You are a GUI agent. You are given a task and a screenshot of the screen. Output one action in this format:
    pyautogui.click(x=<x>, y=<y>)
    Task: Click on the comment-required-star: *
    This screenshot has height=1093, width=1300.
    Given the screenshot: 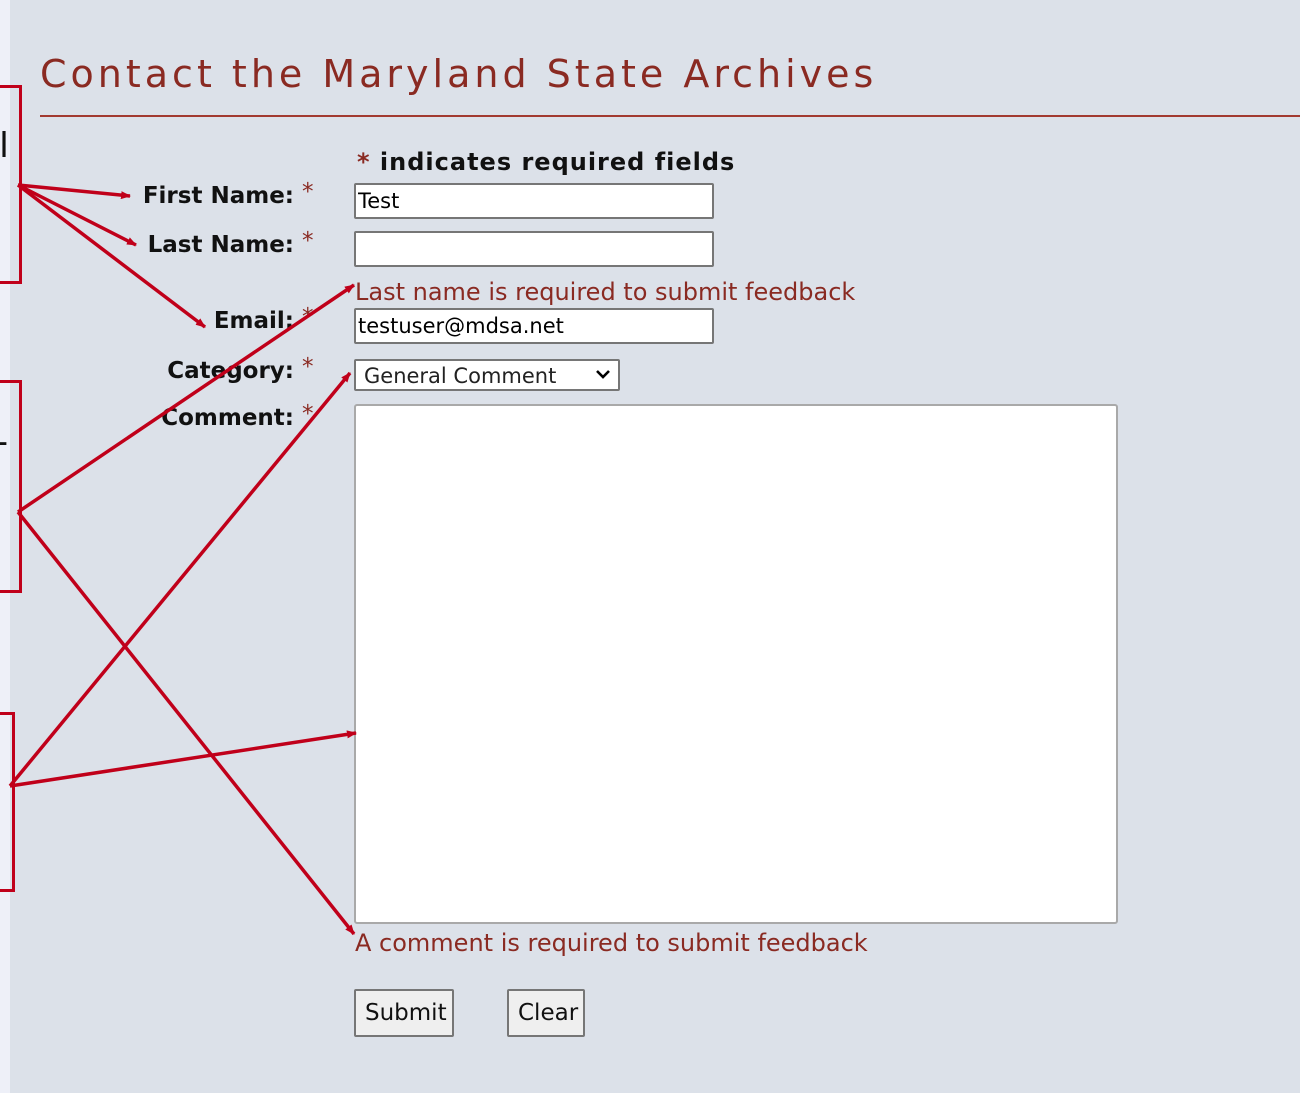 What is the action you would take?
    pyautogui.click(x=308, y=414)
    